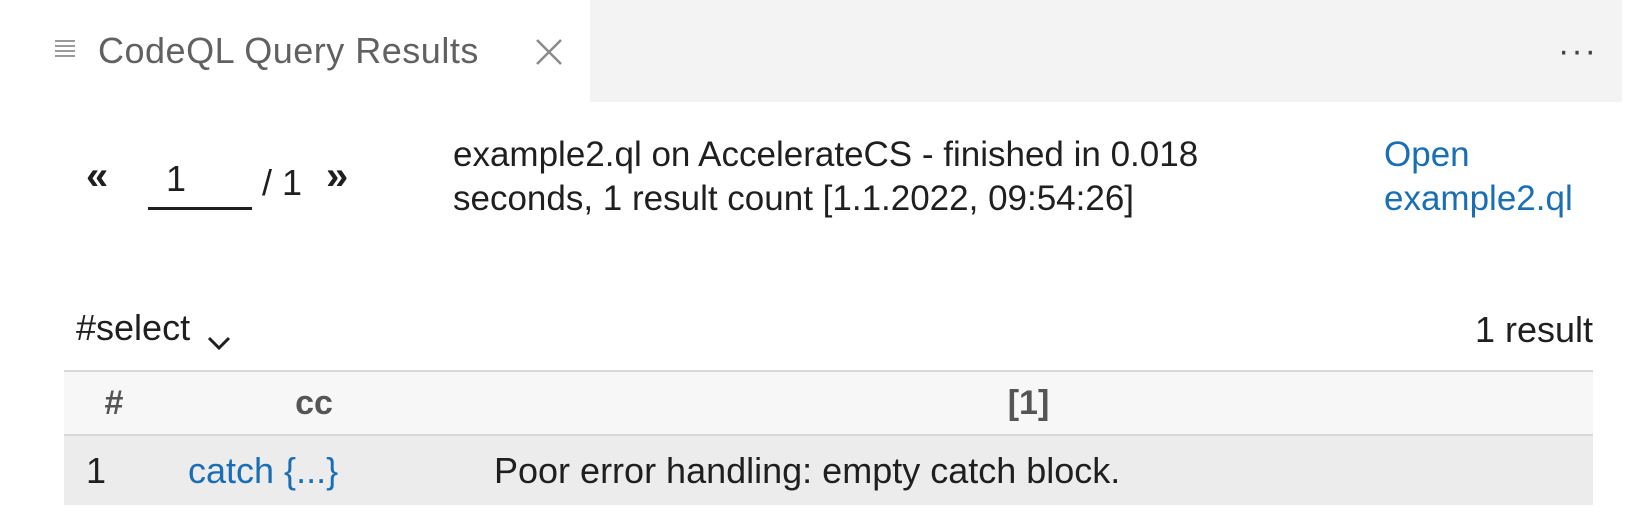 This screenshot has width=1650, height=522. Describe the element at coordinates (200, 180) in the screenshot. I see `page-number-input` at that location.